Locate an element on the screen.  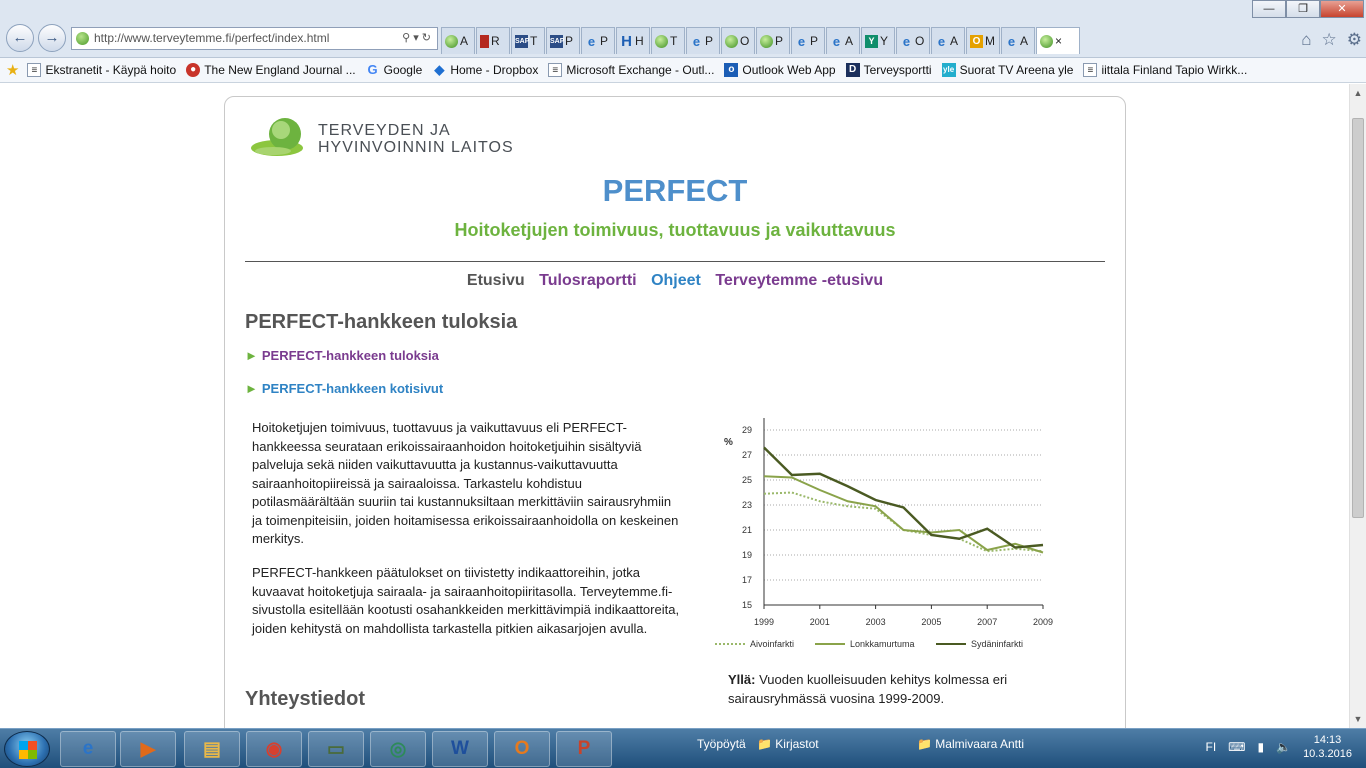
back-button: ← is located at coordinates (20, 38).